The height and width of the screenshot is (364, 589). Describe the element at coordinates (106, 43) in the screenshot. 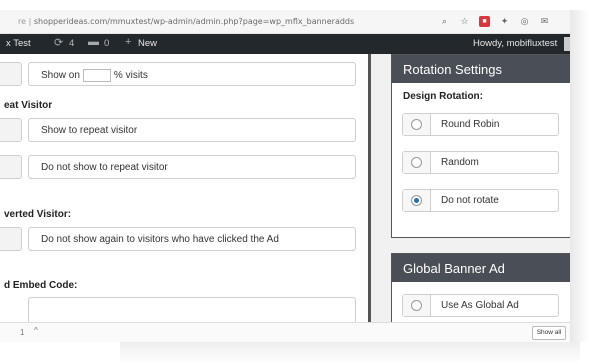

I see `comments-count: 0` at that location.